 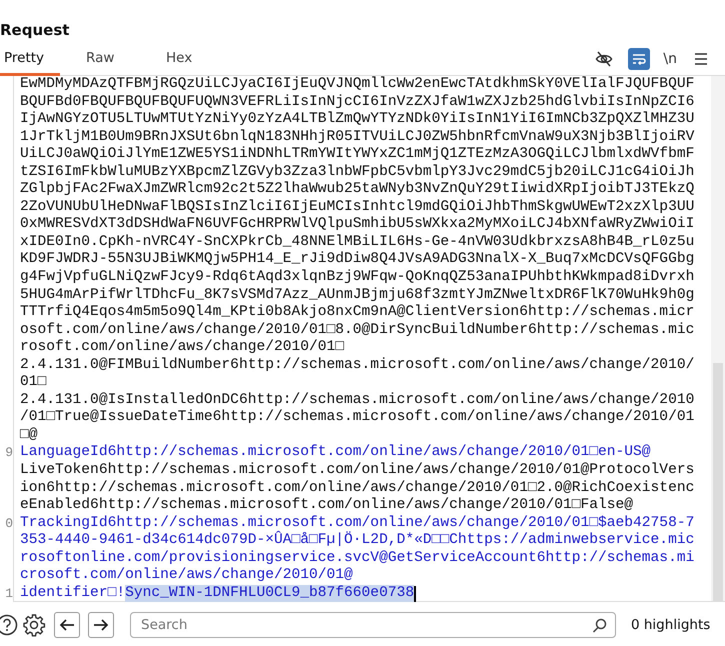 I want to click on code-line: rosoft.com/online/aws/change/2010/01□, so click(x=182, y=348).